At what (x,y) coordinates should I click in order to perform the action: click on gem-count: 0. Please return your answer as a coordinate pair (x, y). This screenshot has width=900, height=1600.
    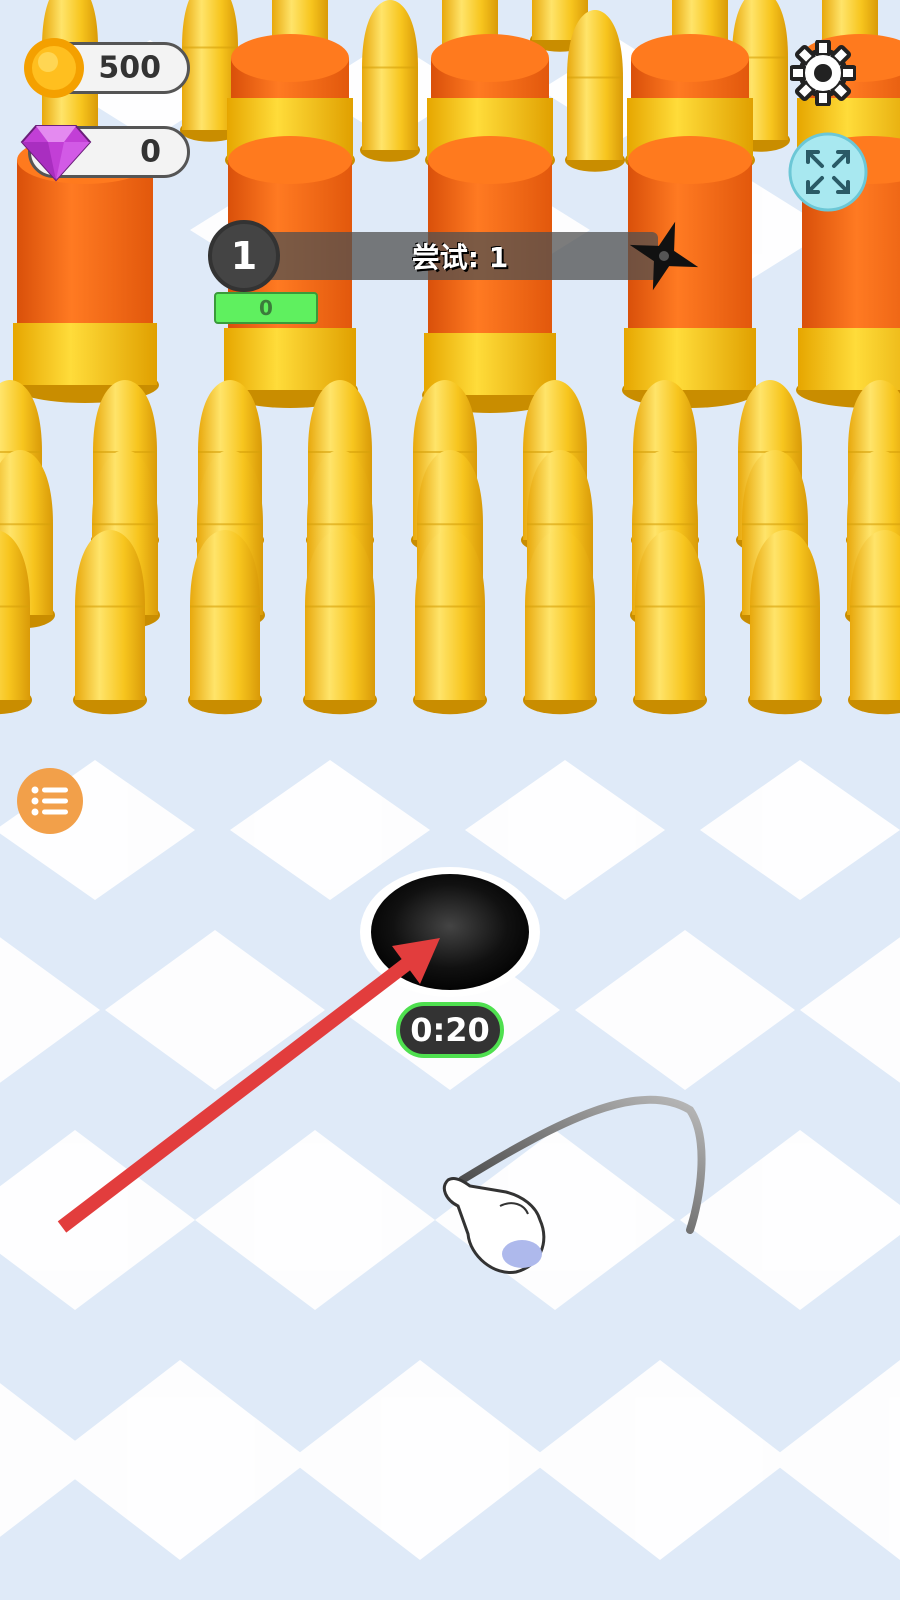
    Looking at the image, I should click on (150, 152).